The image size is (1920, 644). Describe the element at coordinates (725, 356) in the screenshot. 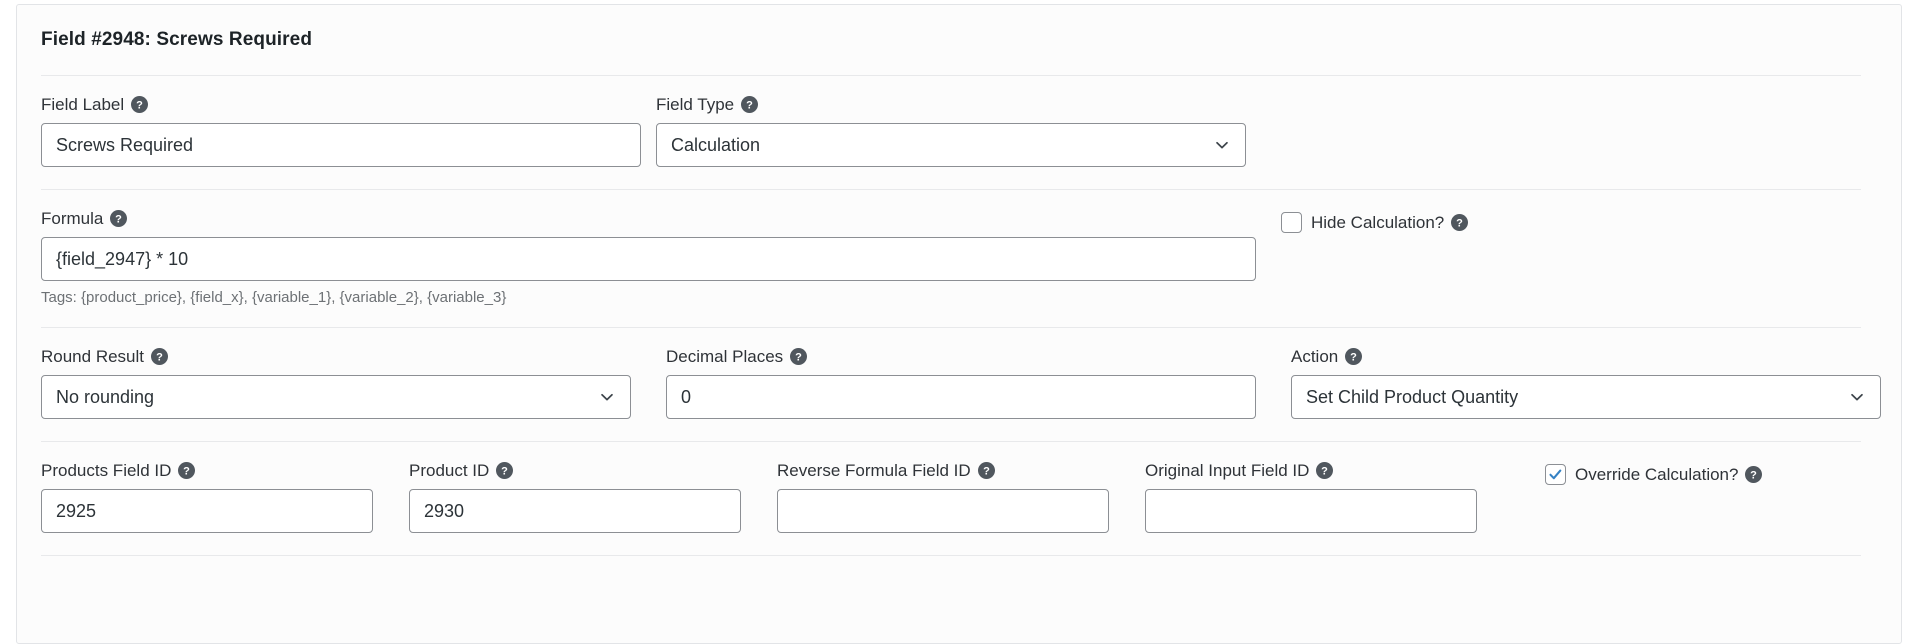

I see `label-decimal-places-text: Decimal Places` at that location.